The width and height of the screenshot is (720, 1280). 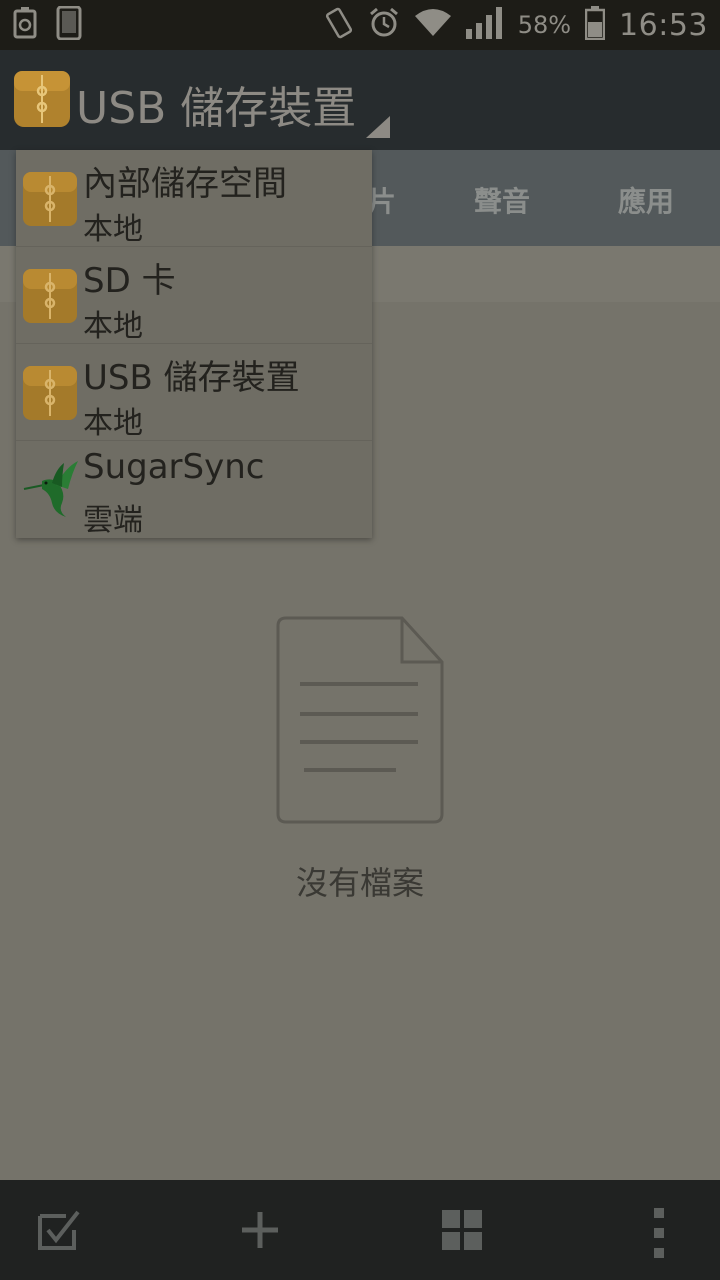 I want to click on tab-apps: 應用, so click(x=646, y=200).